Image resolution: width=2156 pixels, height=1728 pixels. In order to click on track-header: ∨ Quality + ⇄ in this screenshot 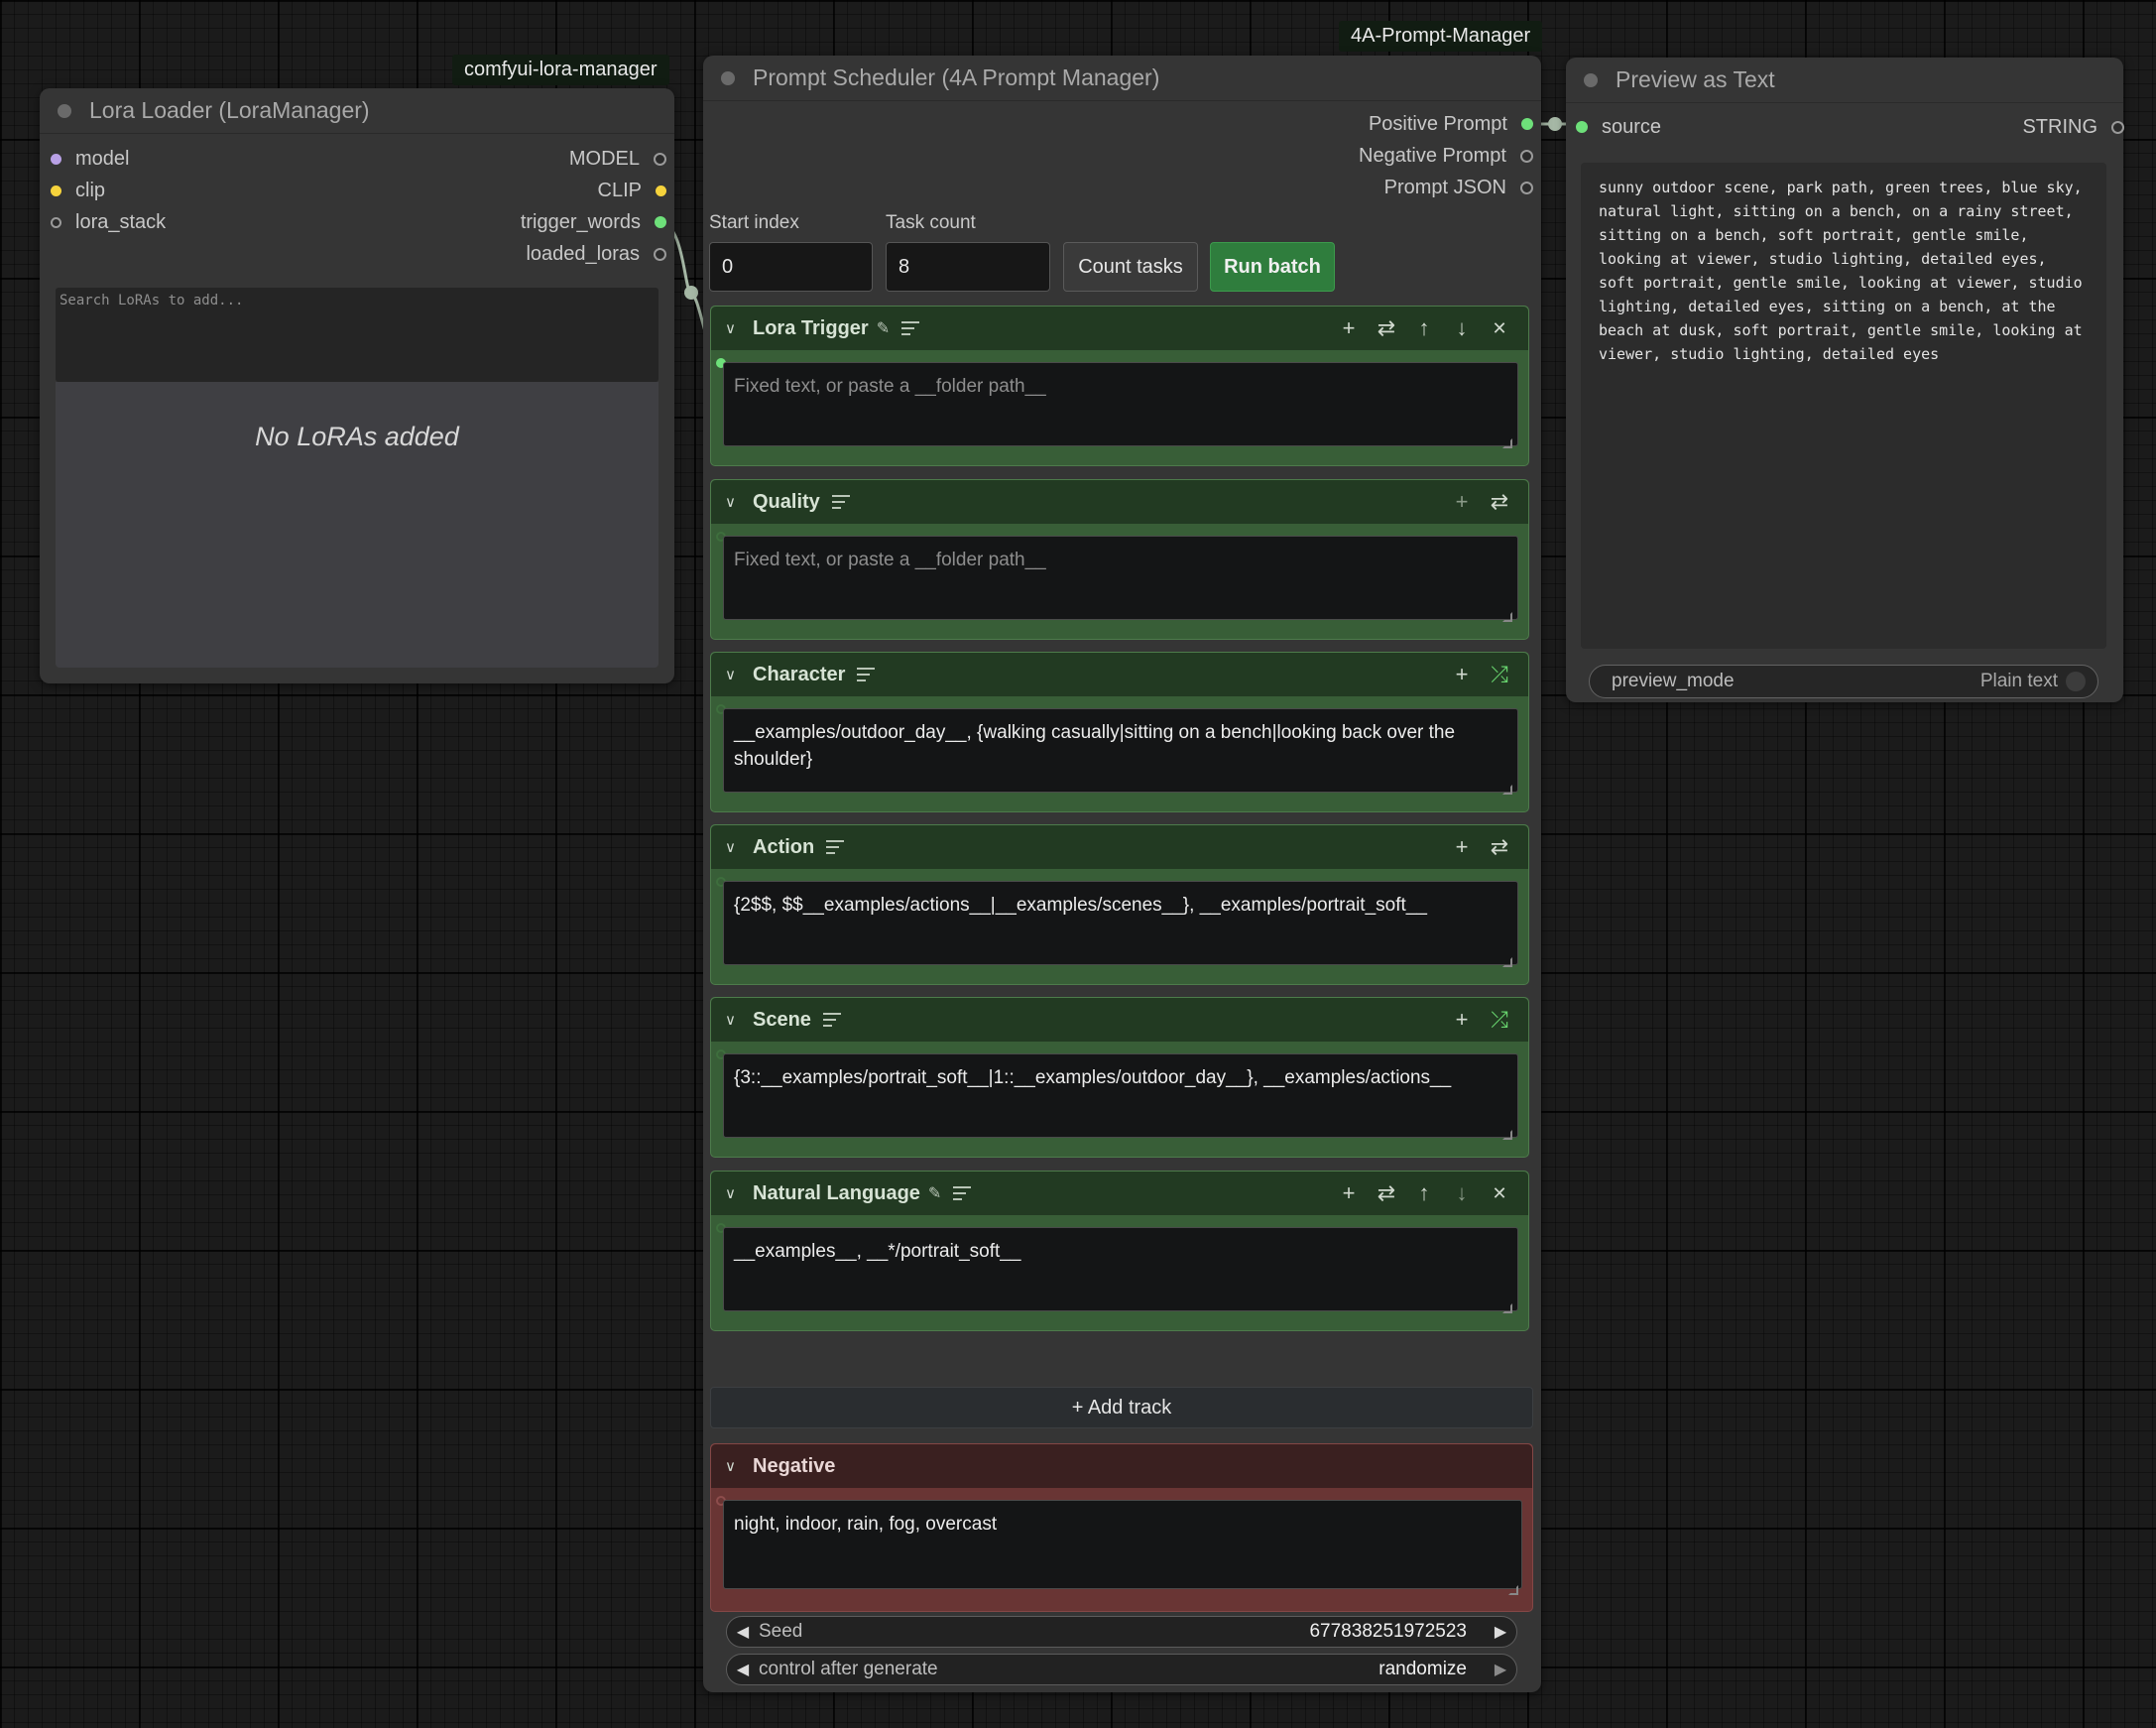, I will do `click(1119, 502)`.